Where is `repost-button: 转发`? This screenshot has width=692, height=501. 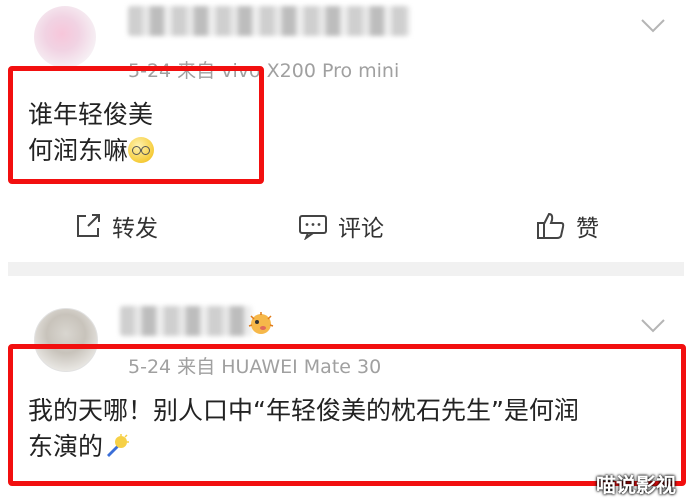 repost-button: 转发 is located at coordinates (116, 226).